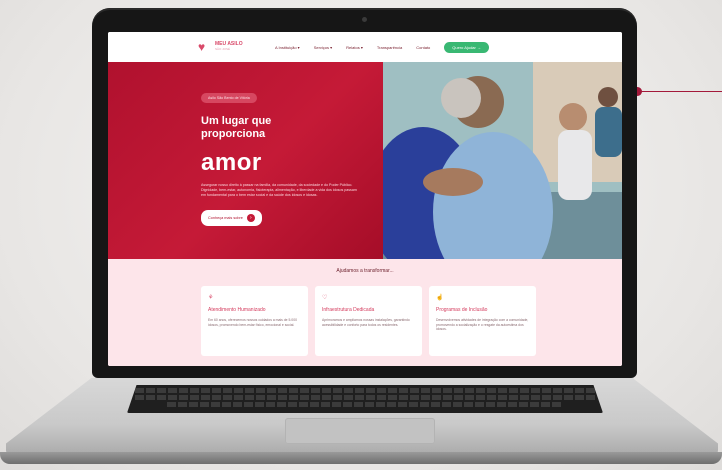 This screenshot has height=470, width=722. I want to click on hand-icon: ☝, so click(440, 298).